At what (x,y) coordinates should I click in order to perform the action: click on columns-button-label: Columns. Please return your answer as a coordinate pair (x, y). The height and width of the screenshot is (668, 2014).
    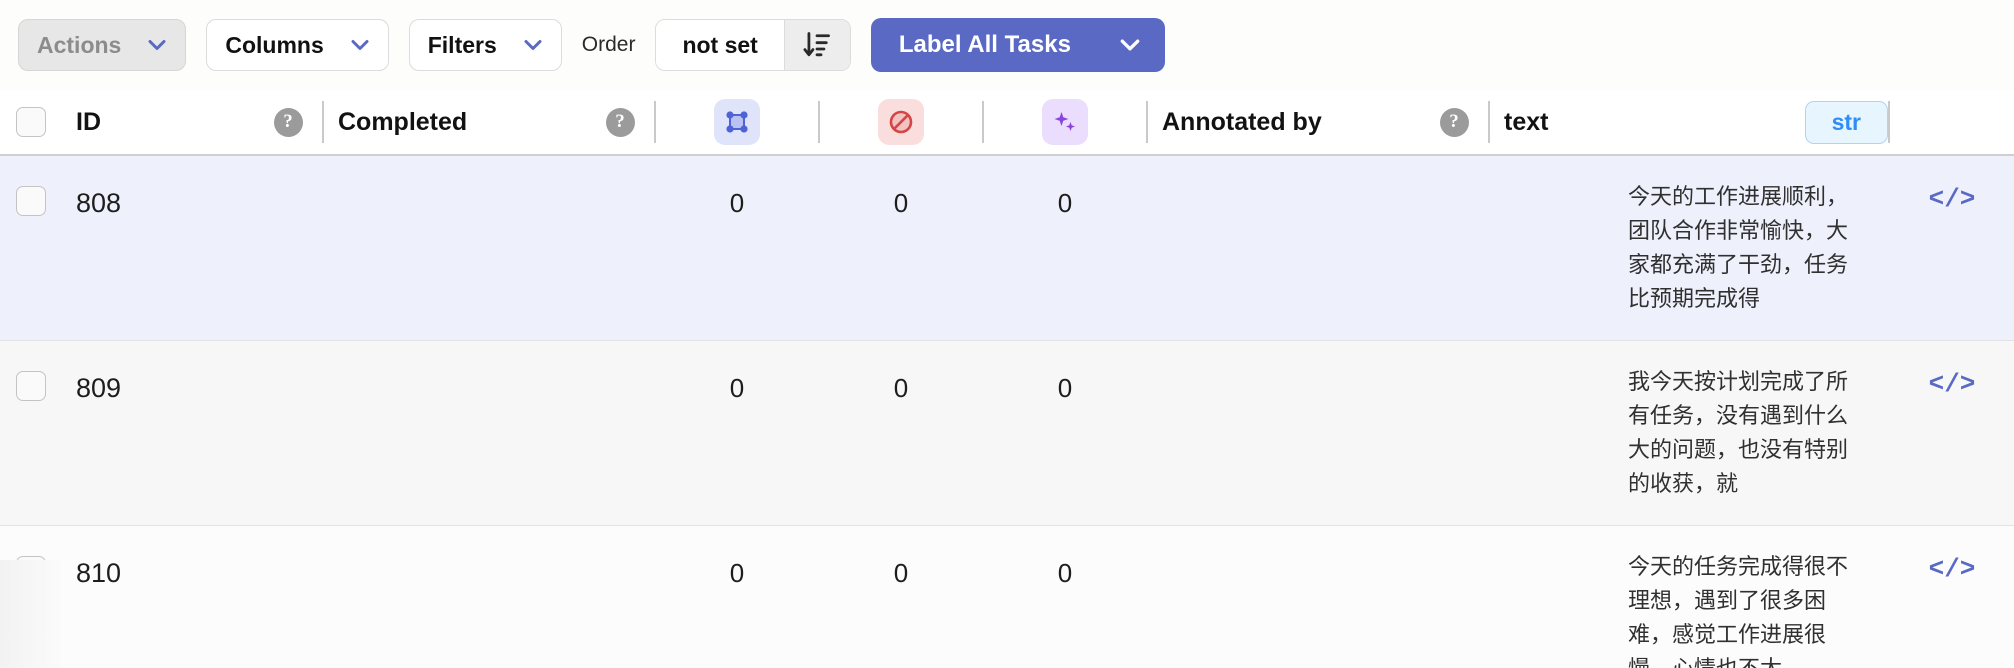
    Looking at the image, I should click on (274, 44).